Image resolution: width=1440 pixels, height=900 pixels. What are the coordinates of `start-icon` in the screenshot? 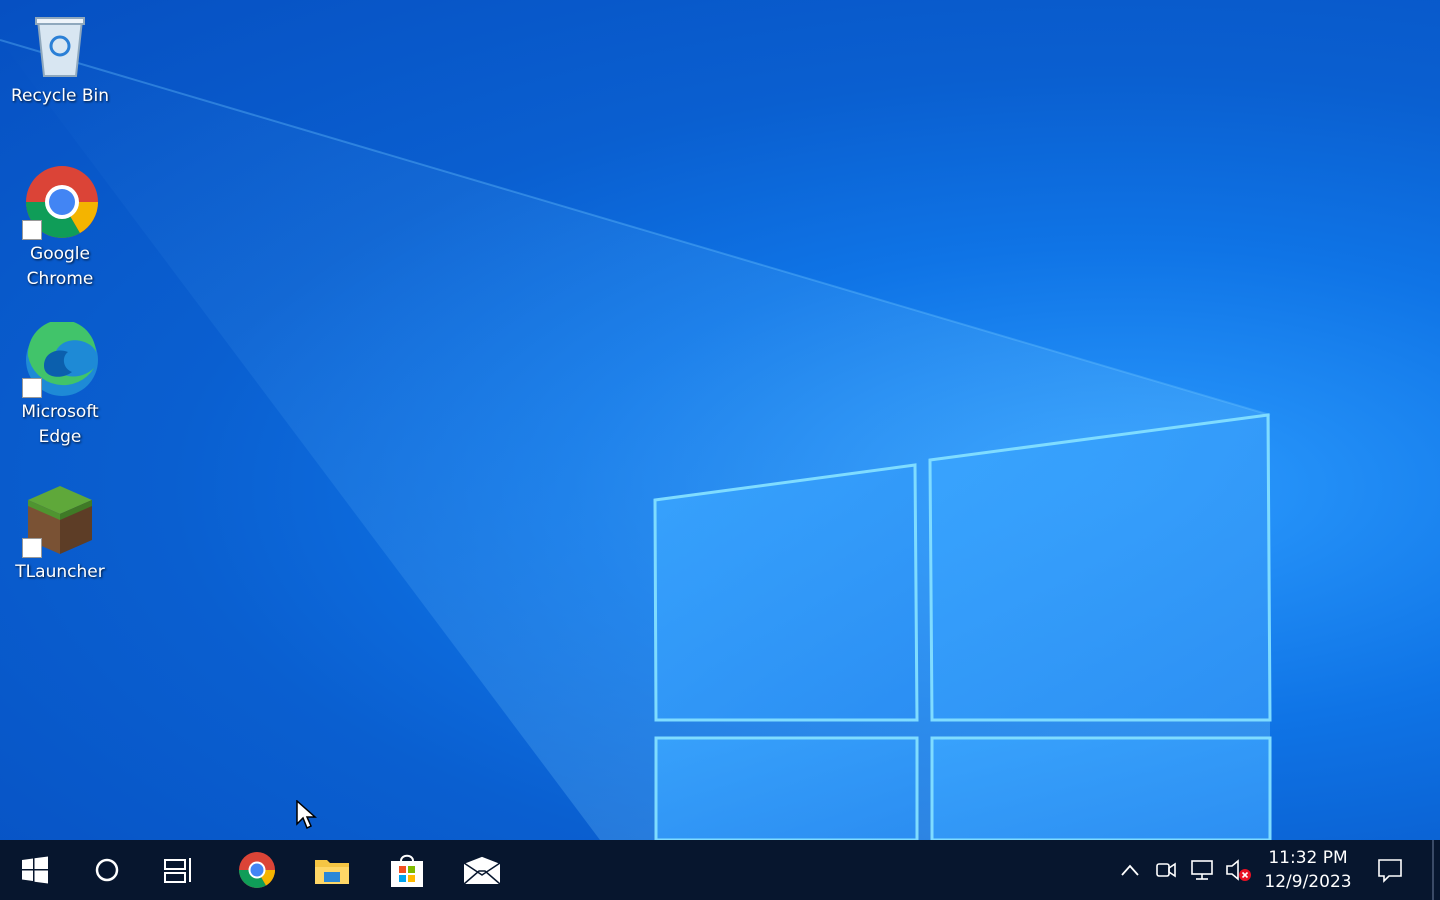 It's located at (35, 870).